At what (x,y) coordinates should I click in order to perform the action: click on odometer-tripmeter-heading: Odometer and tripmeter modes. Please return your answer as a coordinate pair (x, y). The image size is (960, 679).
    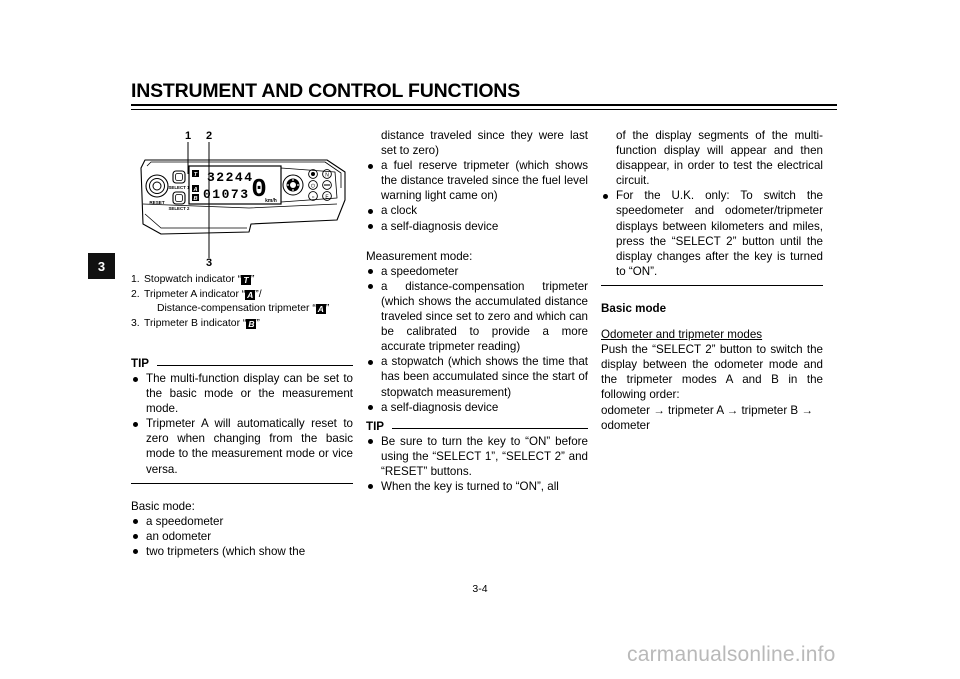
    Looking at the image, I should click on (682, 335).